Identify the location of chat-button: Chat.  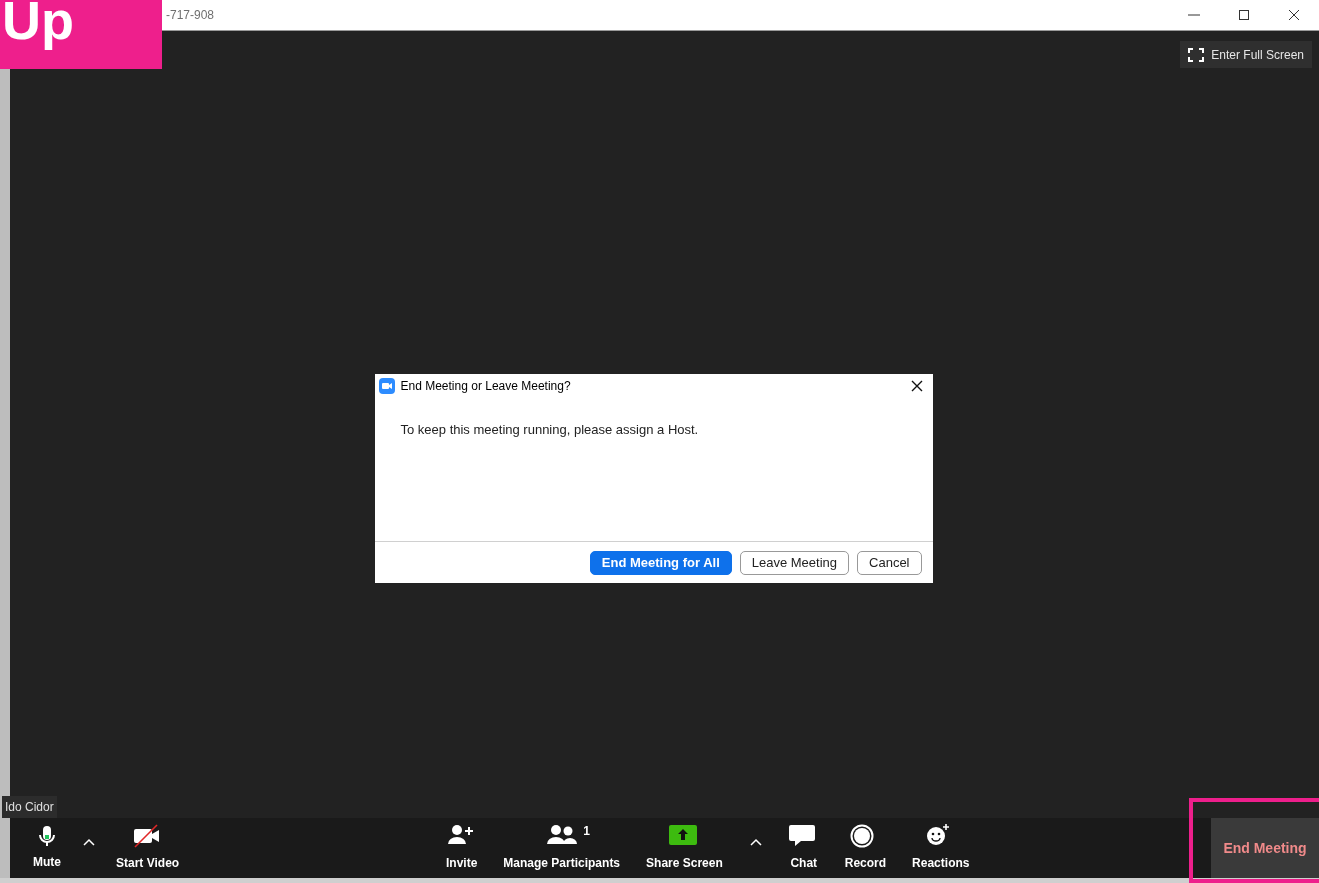
(803, 848).